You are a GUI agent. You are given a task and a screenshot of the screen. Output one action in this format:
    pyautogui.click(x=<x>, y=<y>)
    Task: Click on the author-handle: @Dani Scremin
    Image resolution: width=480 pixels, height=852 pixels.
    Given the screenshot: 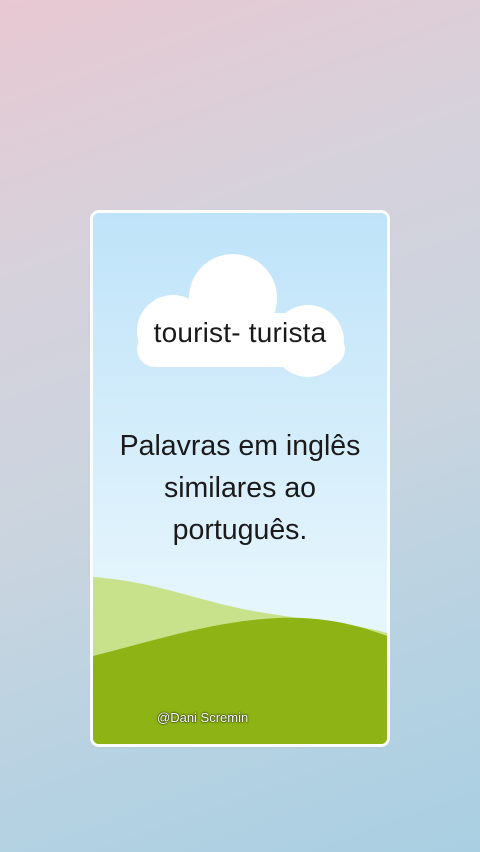 What is the action you would take?
    pyautogui.click(x=203, y=717)
    